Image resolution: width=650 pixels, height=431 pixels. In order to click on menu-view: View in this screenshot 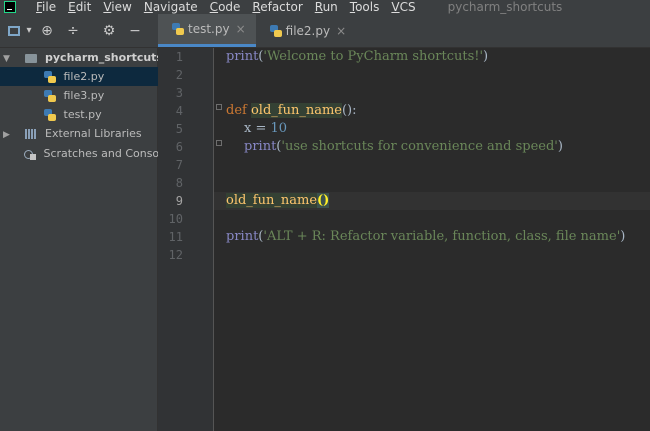, I will do `click(117, 7)`.